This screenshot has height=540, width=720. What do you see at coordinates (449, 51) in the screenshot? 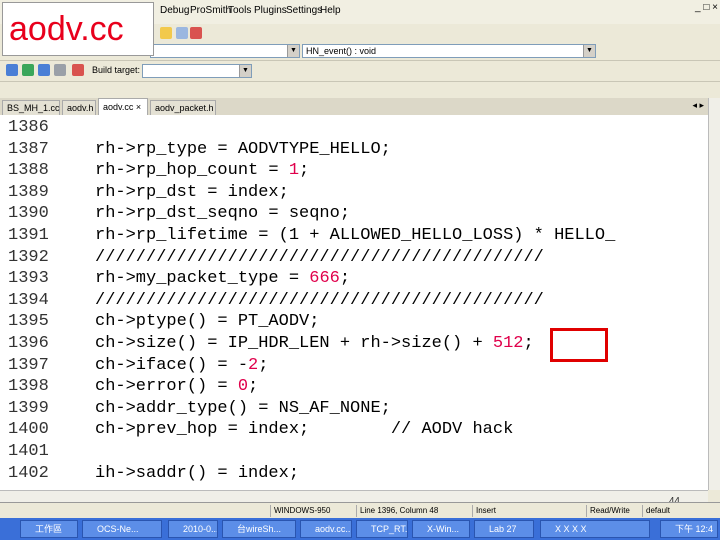
I see `function-combo: HN_event() : void ▼` at bounding box center [449, 51].